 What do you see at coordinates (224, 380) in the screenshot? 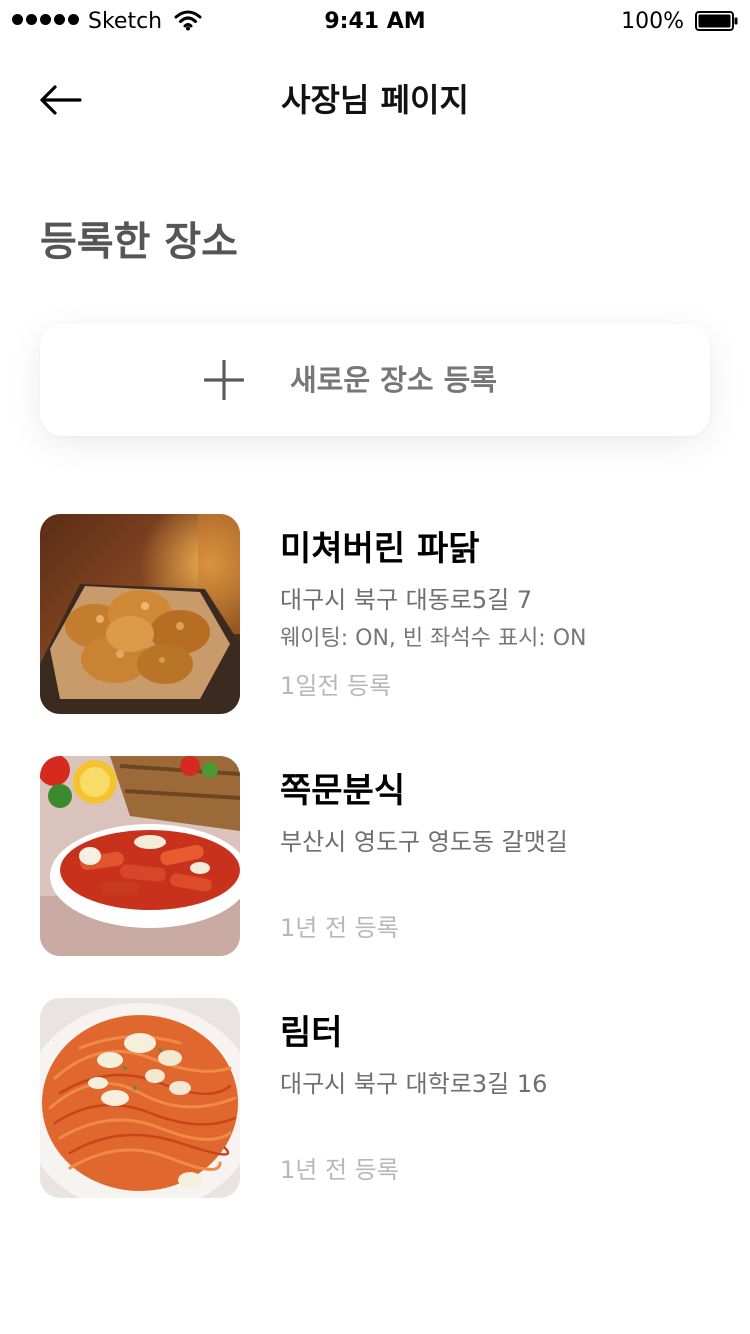
I see `plus-icon` at bounding box center [224, 380].